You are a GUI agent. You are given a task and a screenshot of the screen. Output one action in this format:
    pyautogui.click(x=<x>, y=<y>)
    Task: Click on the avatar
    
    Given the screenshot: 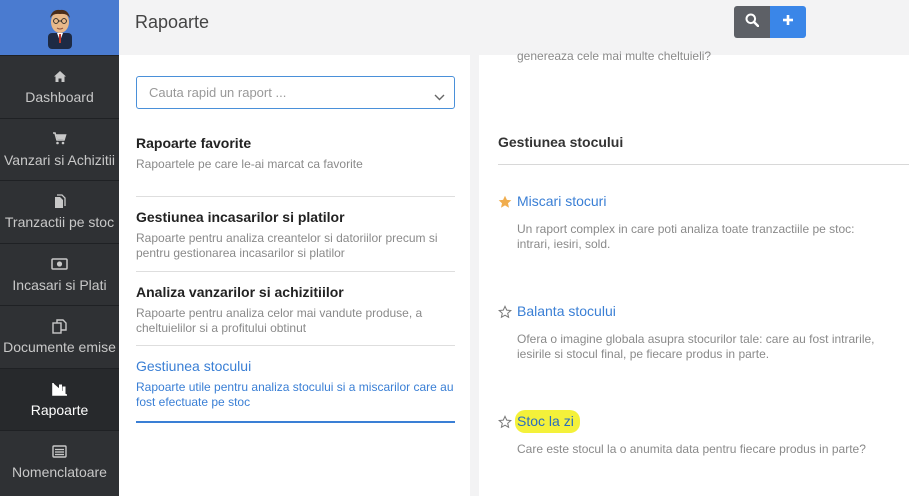 What is the action you would take?
    pyautogui.click(x=60, y=28)
    